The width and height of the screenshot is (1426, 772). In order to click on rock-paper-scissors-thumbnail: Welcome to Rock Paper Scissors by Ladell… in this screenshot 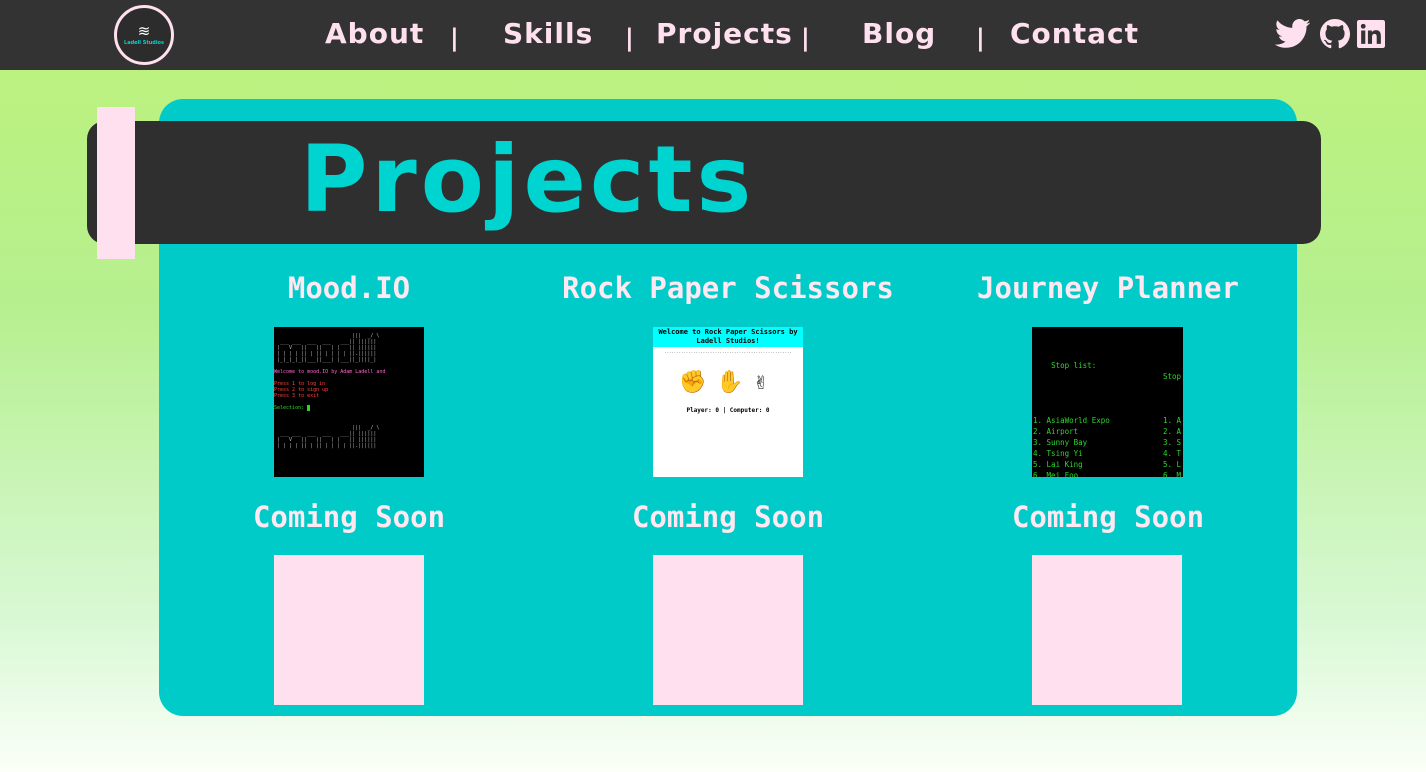, I will do `click(728, 402)`.